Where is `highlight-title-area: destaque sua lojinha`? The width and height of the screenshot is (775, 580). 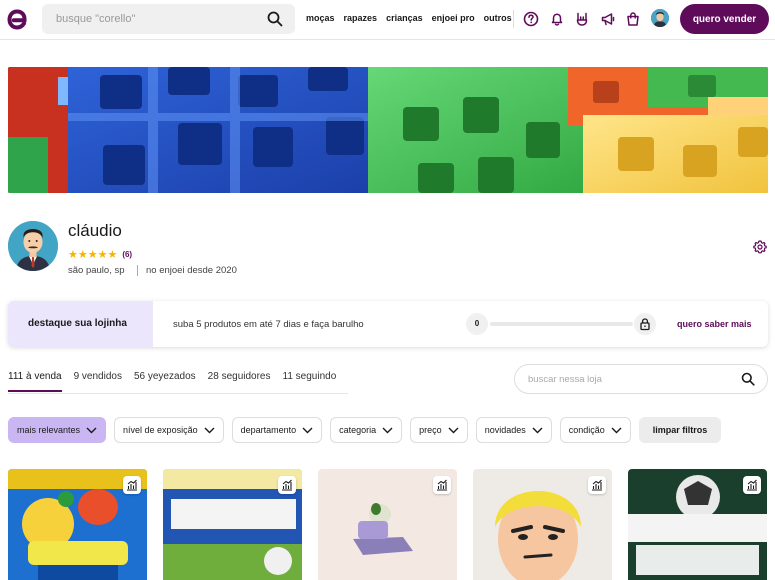 highlight-title-area: destaque sua lojinha is located at coordinates (80, 324).